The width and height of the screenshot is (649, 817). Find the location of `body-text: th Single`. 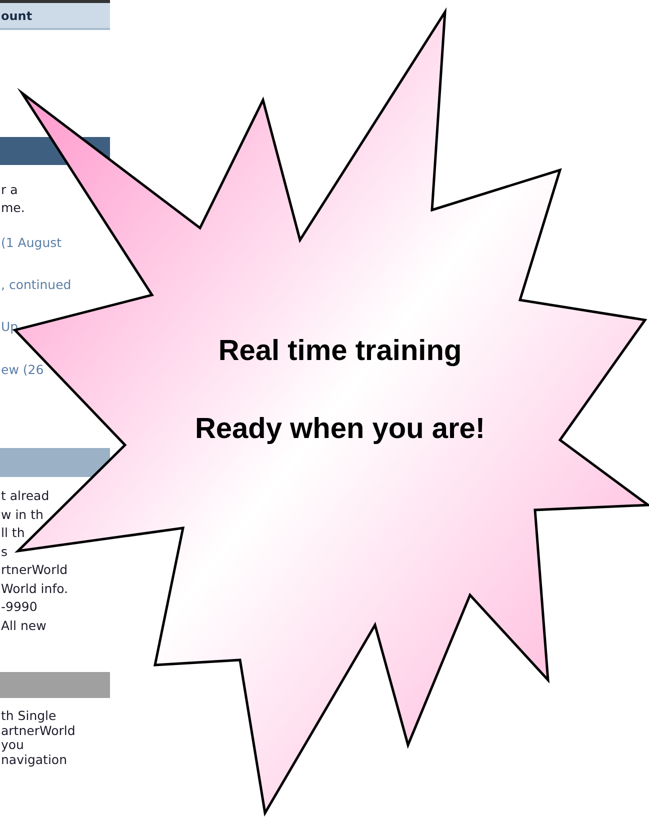

body-text: th Single is located at coordinates (28, 716).